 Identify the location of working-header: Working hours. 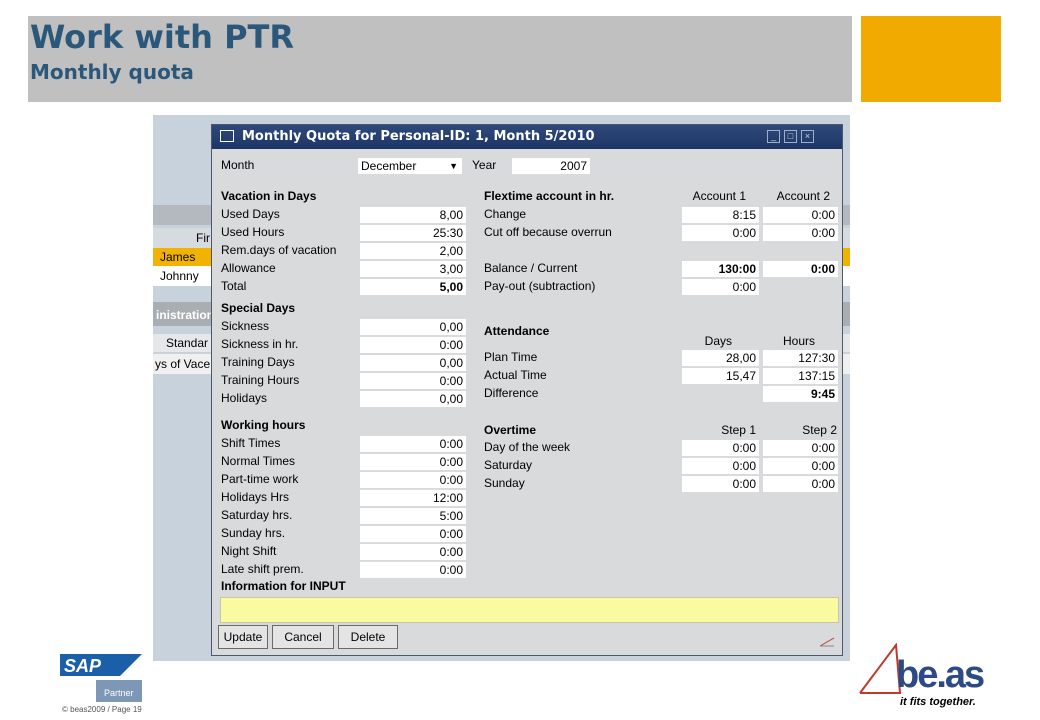
(263, 425).